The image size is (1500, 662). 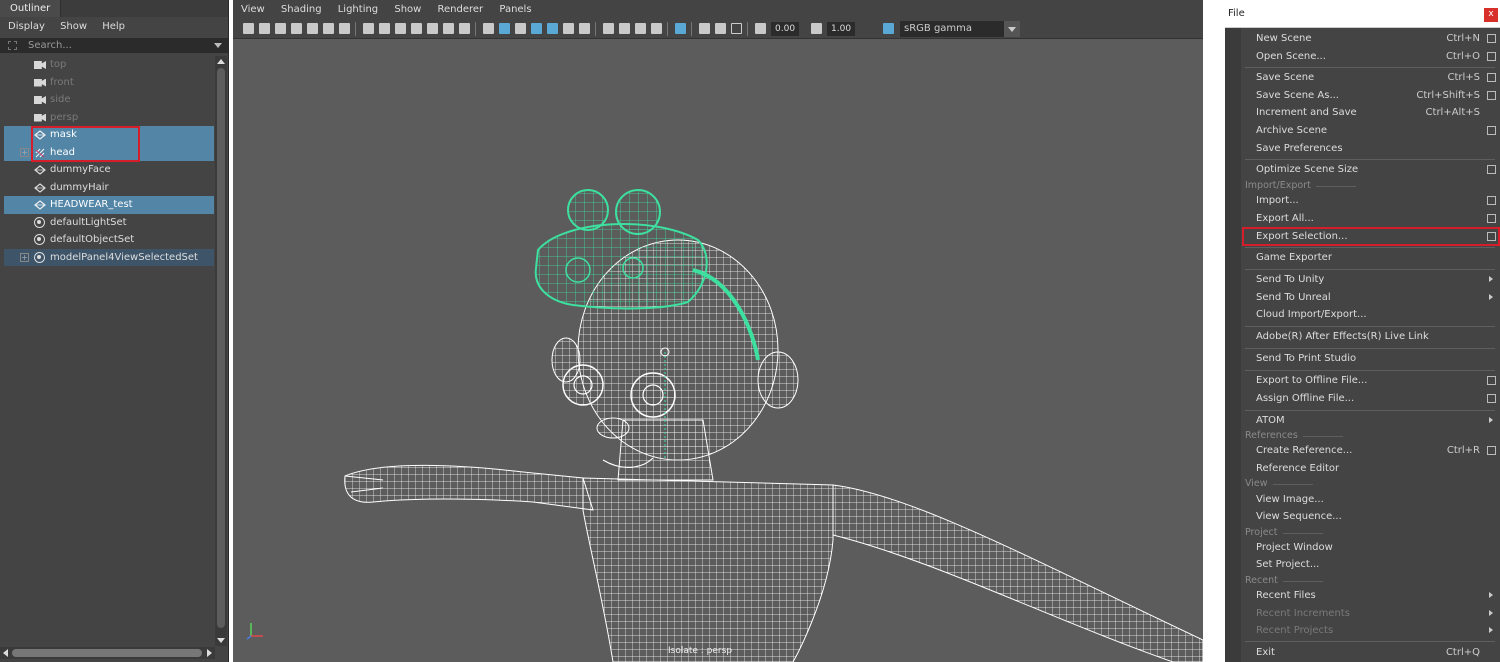 I want to click on outliner-item-top: top, so click(x=109, y=65).